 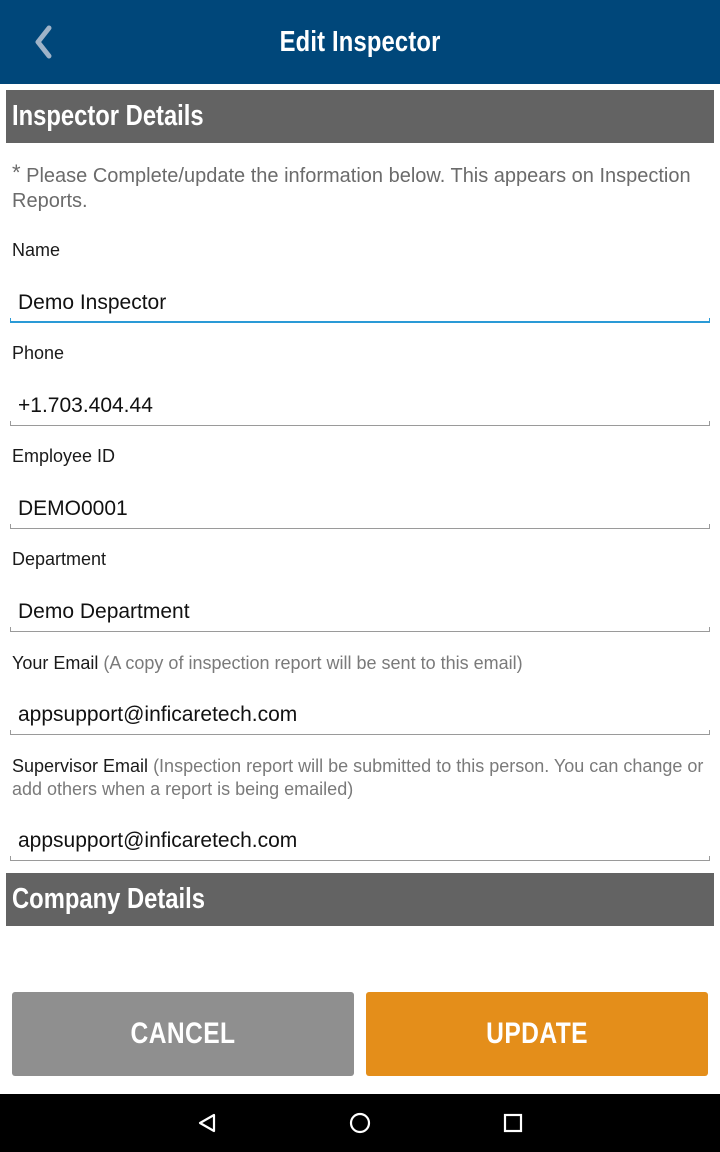 What do you see at coordinates (108, 116) in the screenshot?
I see `section-title: Inspector Details` at bounding box center [108, 116].